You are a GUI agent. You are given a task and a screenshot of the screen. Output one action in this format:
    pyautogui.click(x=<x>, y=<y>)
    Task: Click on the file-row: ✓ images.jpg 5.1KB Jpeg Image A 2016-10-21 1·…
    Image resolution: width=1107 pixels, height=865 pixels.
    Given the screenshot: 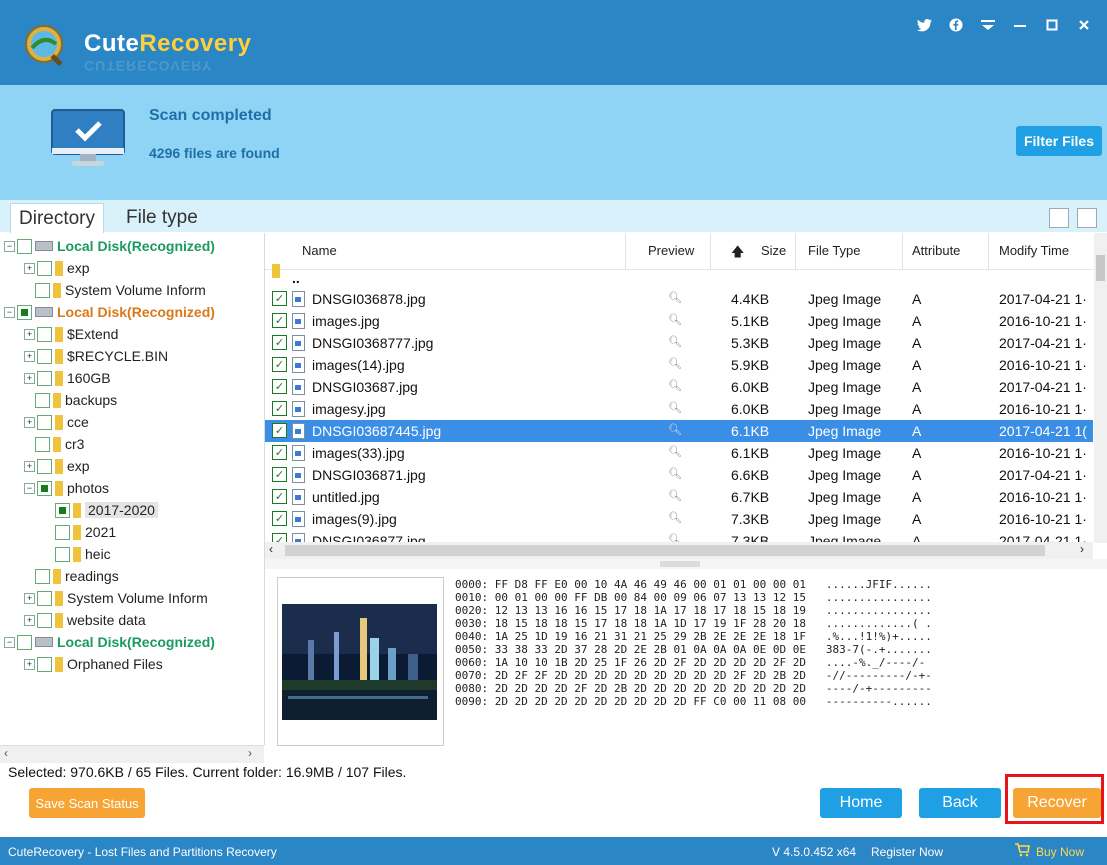 What is the action you would take?
    pyautogui.click(x=679, y=321)
    